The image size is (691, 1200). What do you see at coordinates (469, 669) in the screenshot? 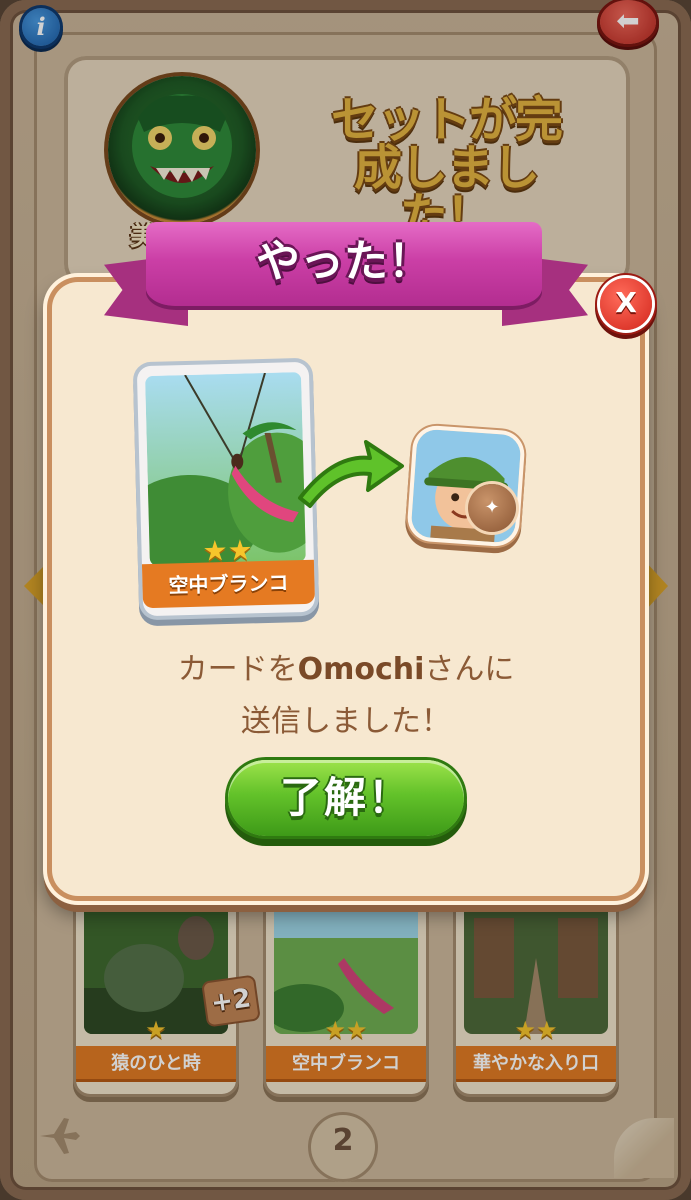
I see `message-suffix: さんに` at bounding box center [469, 669].